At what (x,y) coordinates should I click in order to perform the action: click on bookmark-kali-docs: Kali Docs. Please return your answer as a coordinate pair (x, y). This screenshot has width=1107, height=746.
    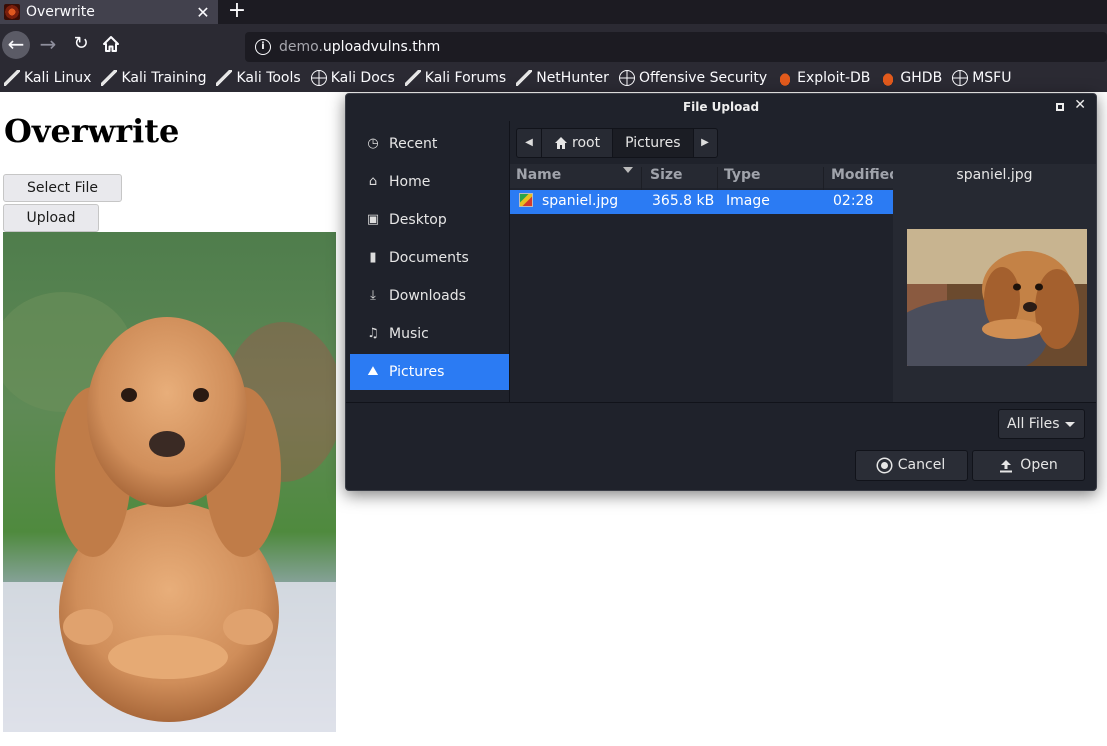
    Looking at the image, I should click on (352, 78).